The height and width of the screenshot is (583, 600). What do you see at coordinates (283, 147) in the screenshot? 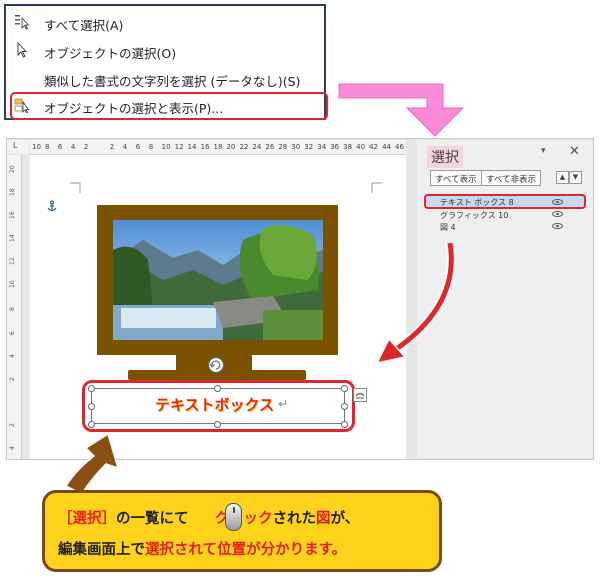
I see `ruler-tick-label: 28` at bounding box center [283, 147].